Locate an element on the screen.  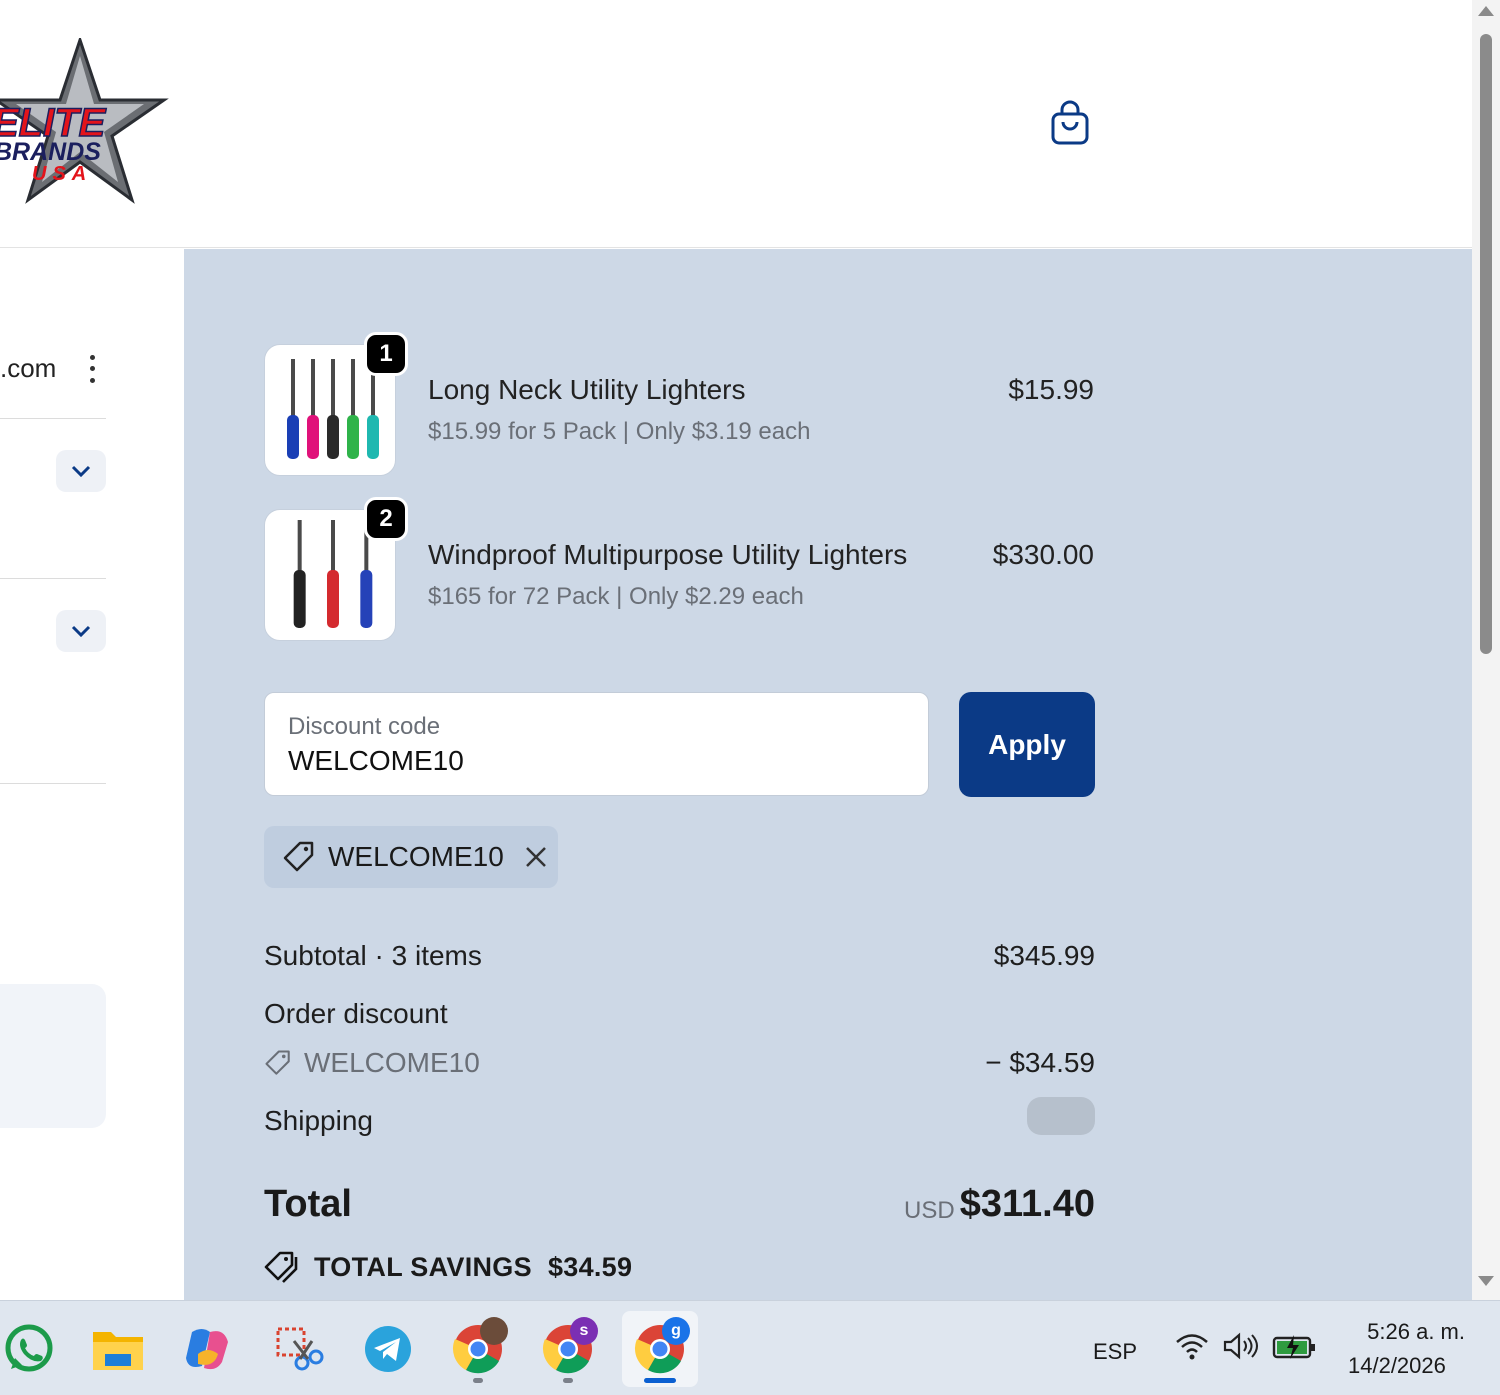
remove-discount-button is located at coordinates (536, 857).